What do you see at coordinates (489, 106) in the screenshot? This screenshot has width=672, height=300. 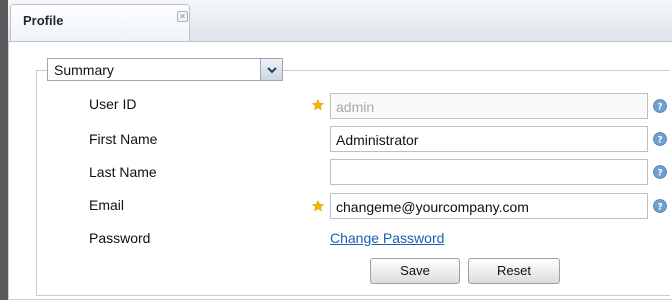 I see `user-id-field: admin` at bounding box center [489, 106].